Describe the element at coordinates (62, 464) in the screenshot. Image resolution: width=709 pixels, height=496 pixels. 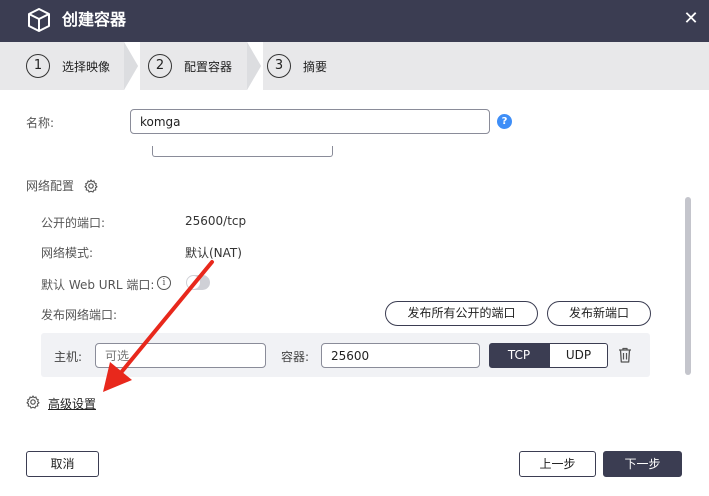
I see `cancel-button: 取消` at that location.